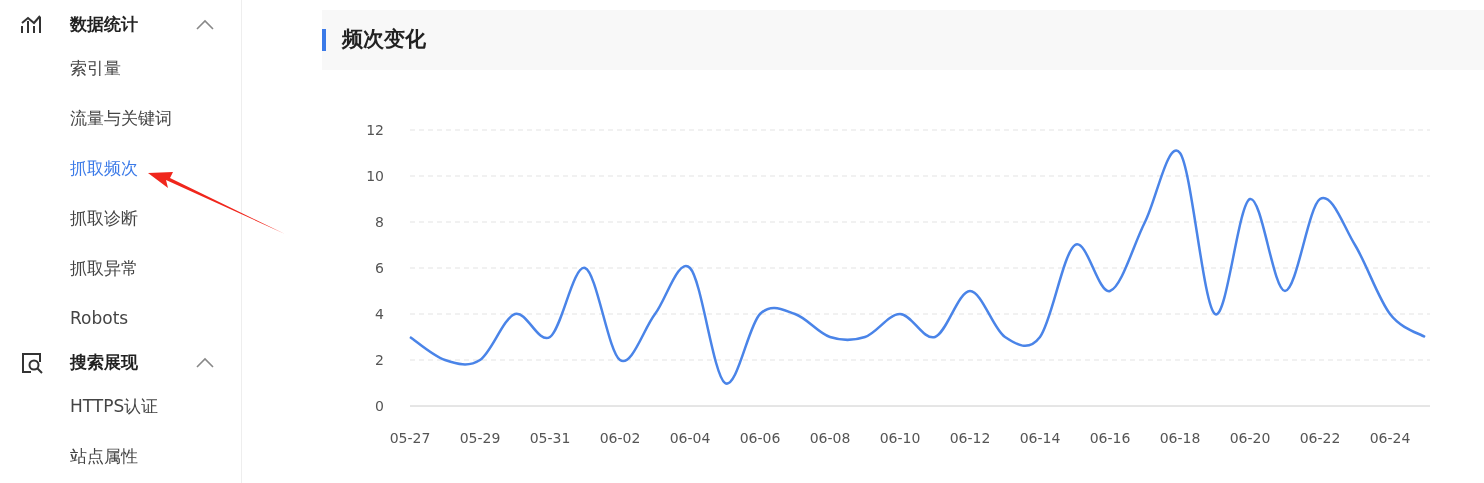 The image size is (1484, 483). Describe the element at coordinates (120, 169) in the screenshot. I see `sidebar-item: 抓取频次` at that location.